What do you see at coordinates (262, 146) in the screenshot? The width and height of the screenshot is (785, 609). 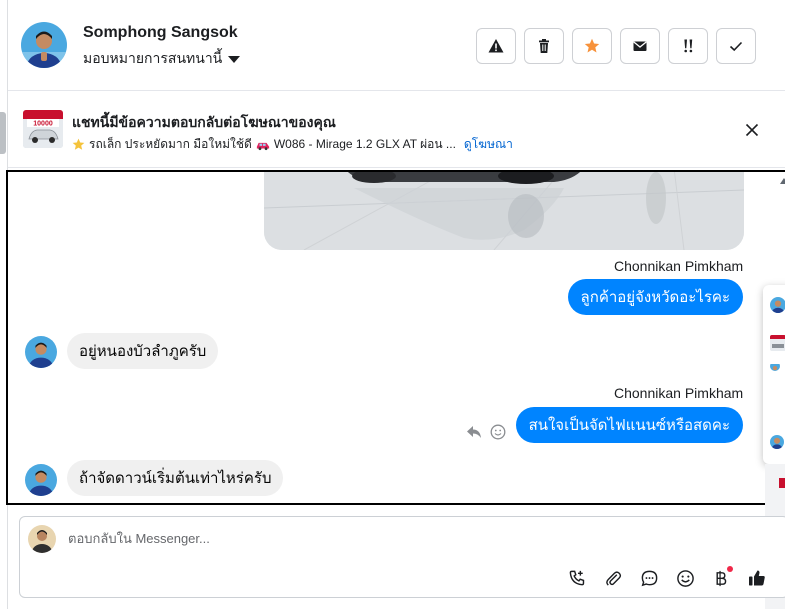 I see `car-emoji-icon` at bounding box center [262, 146].